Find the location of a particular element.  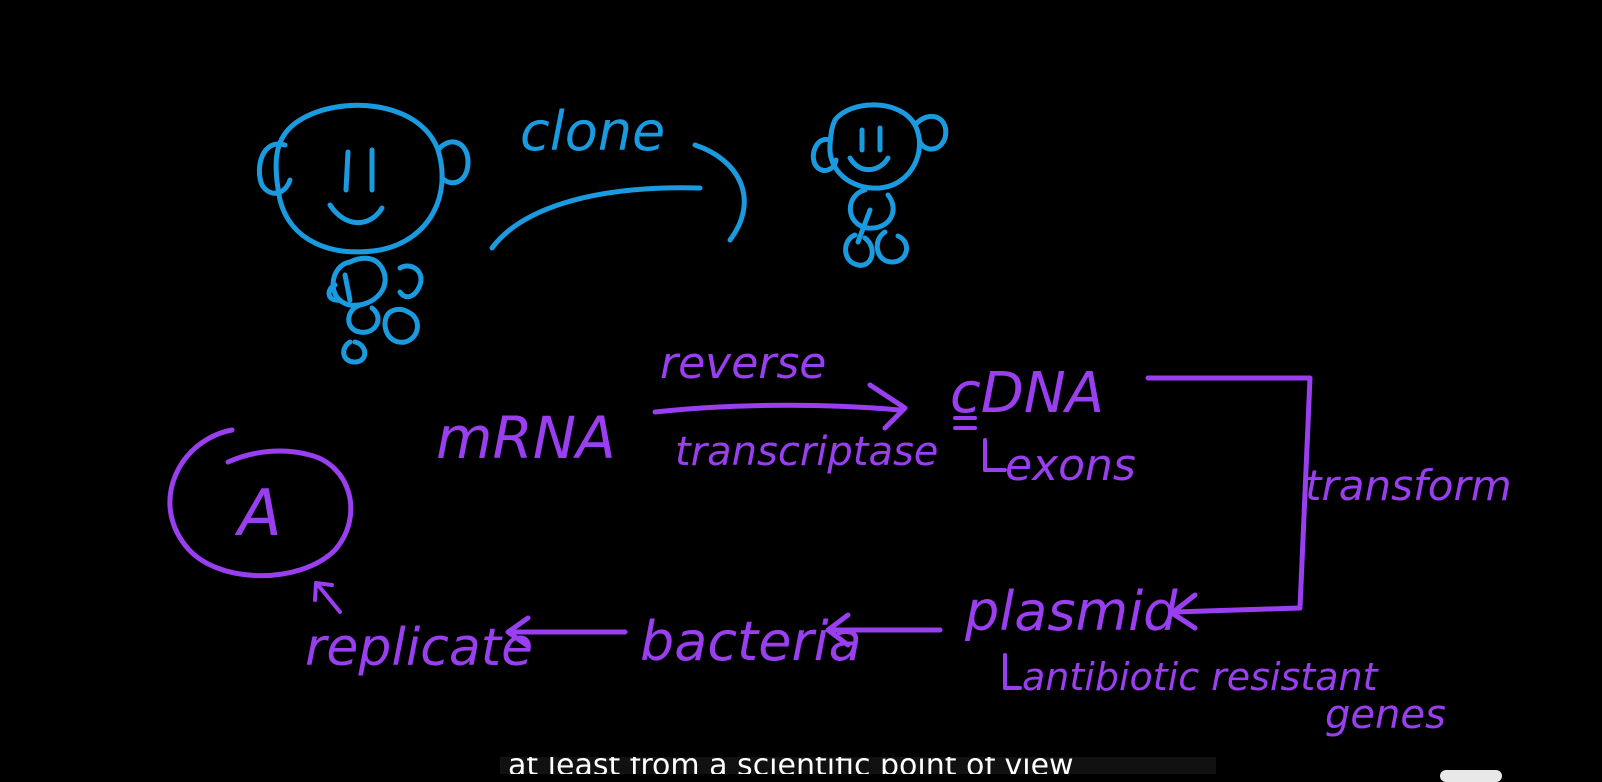

subtitle-caption: at least from a scientific point of view is located at coordinates (858, 765).